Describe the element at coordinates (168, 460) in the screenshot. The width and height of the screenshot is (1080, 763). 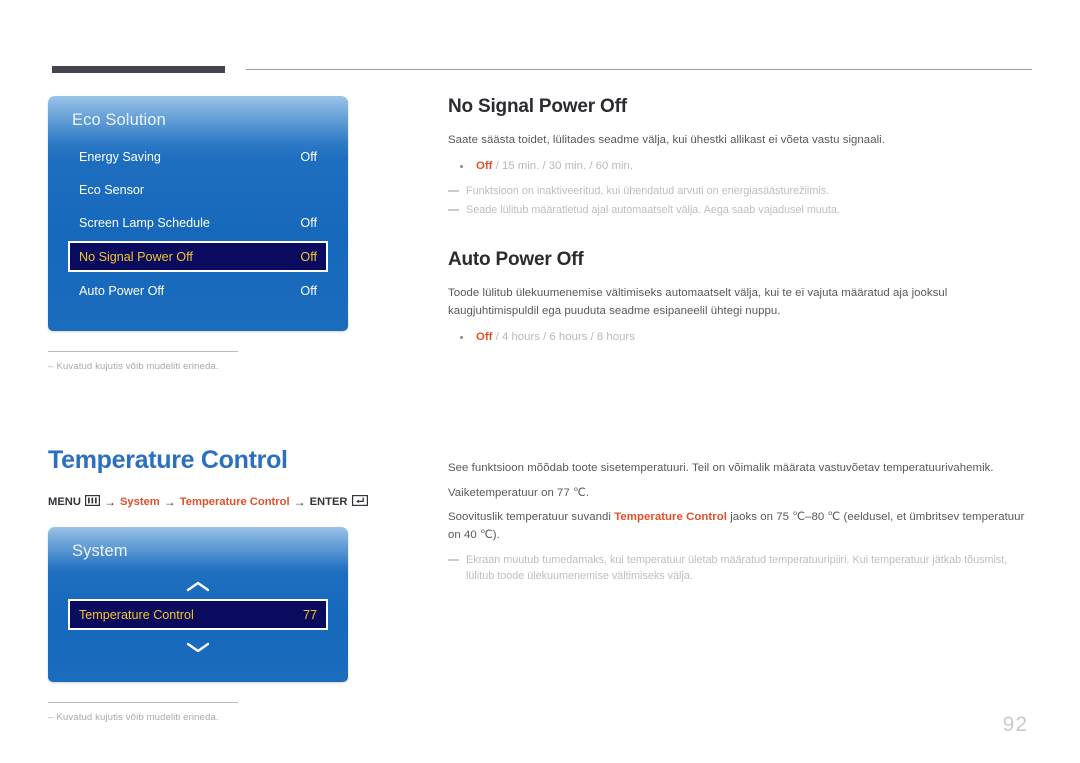
I see `page-title: Temperature Control` at that location.